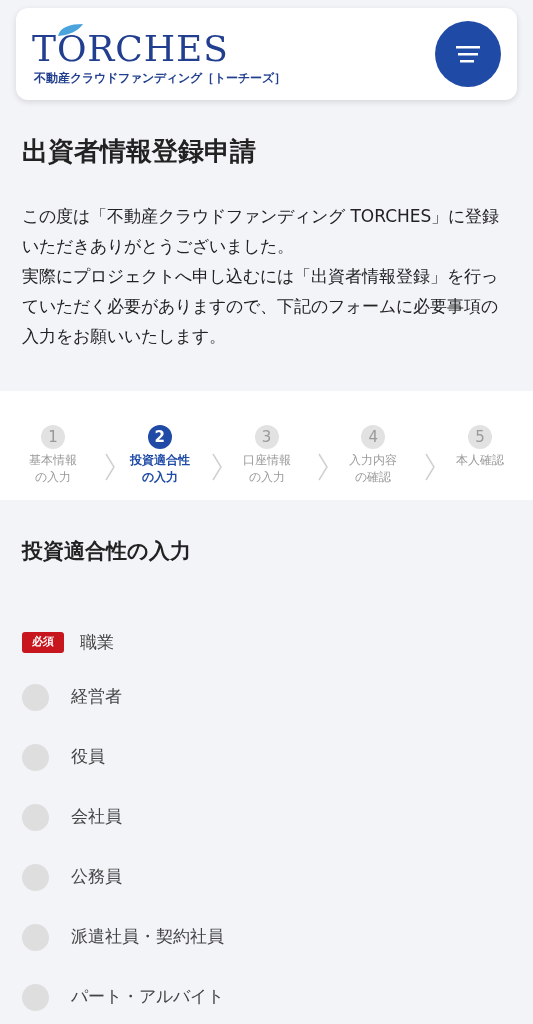 The image size is (533, 1024). What do you see at coordinates (107, 551) in the screenshot?
I see `section-title: 投資適合性の入力` at bounding box center [107, 551].